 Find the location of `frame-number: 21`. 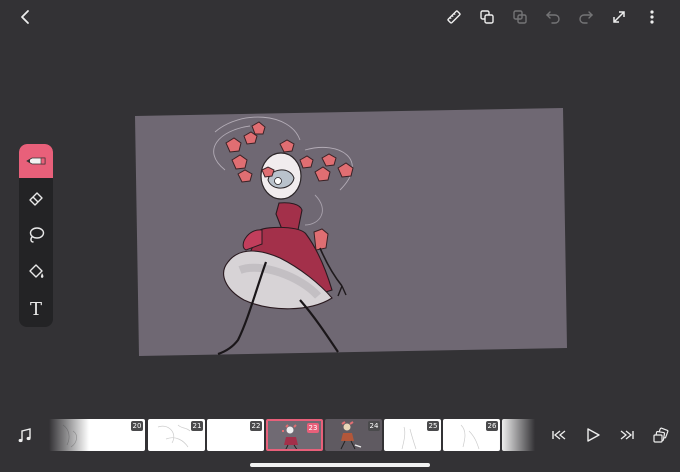

frame-number: 21 is located at coordinates (197, 426).